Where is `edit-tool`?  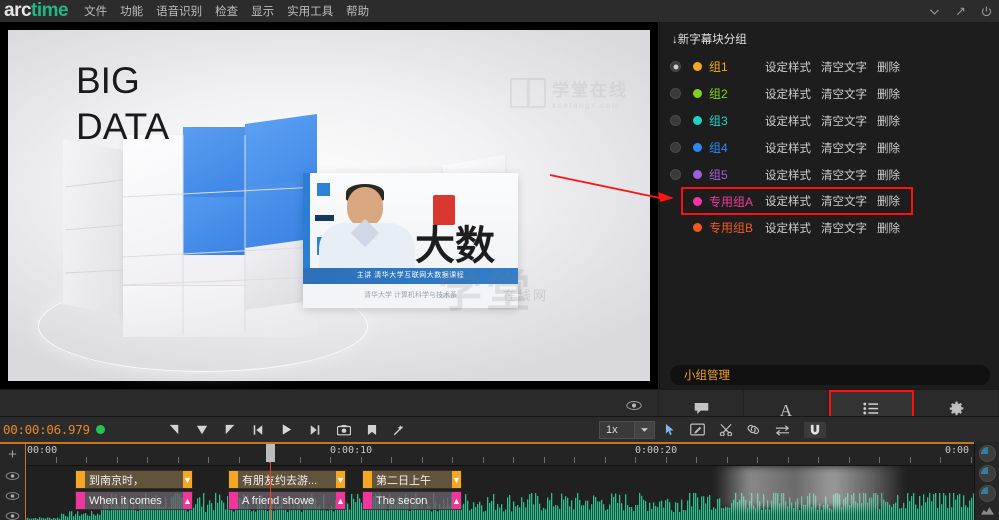 edit-tool is located at coordinates (697, 429).